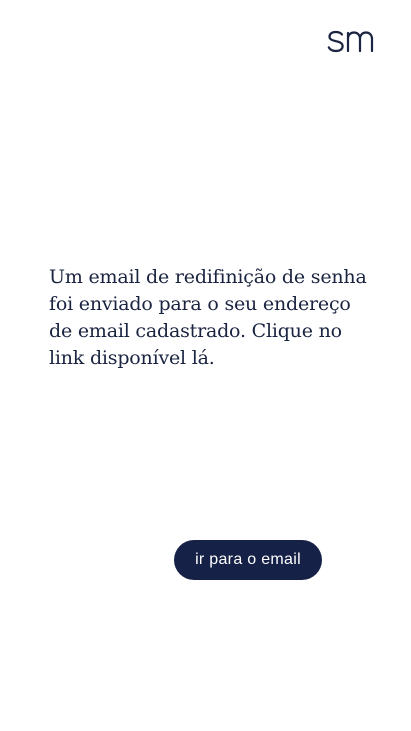 The width and height of the screenshot is (411, 731). What do you see at coordinates (248, 560) in the screenshot?
I see `go-to-email-button: ir para o email` at bounding box center [248, 560].